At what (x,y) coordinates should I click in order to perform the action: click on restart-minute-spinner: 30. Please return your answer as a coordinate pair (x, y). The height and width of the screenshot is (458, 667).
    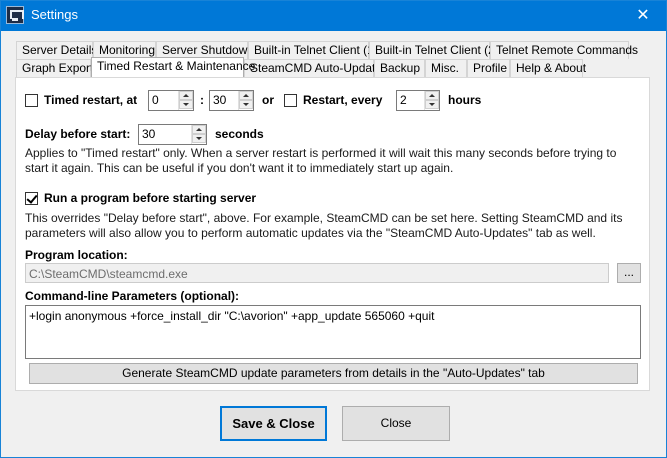
    Looking at the image, I should click on (231, 100).